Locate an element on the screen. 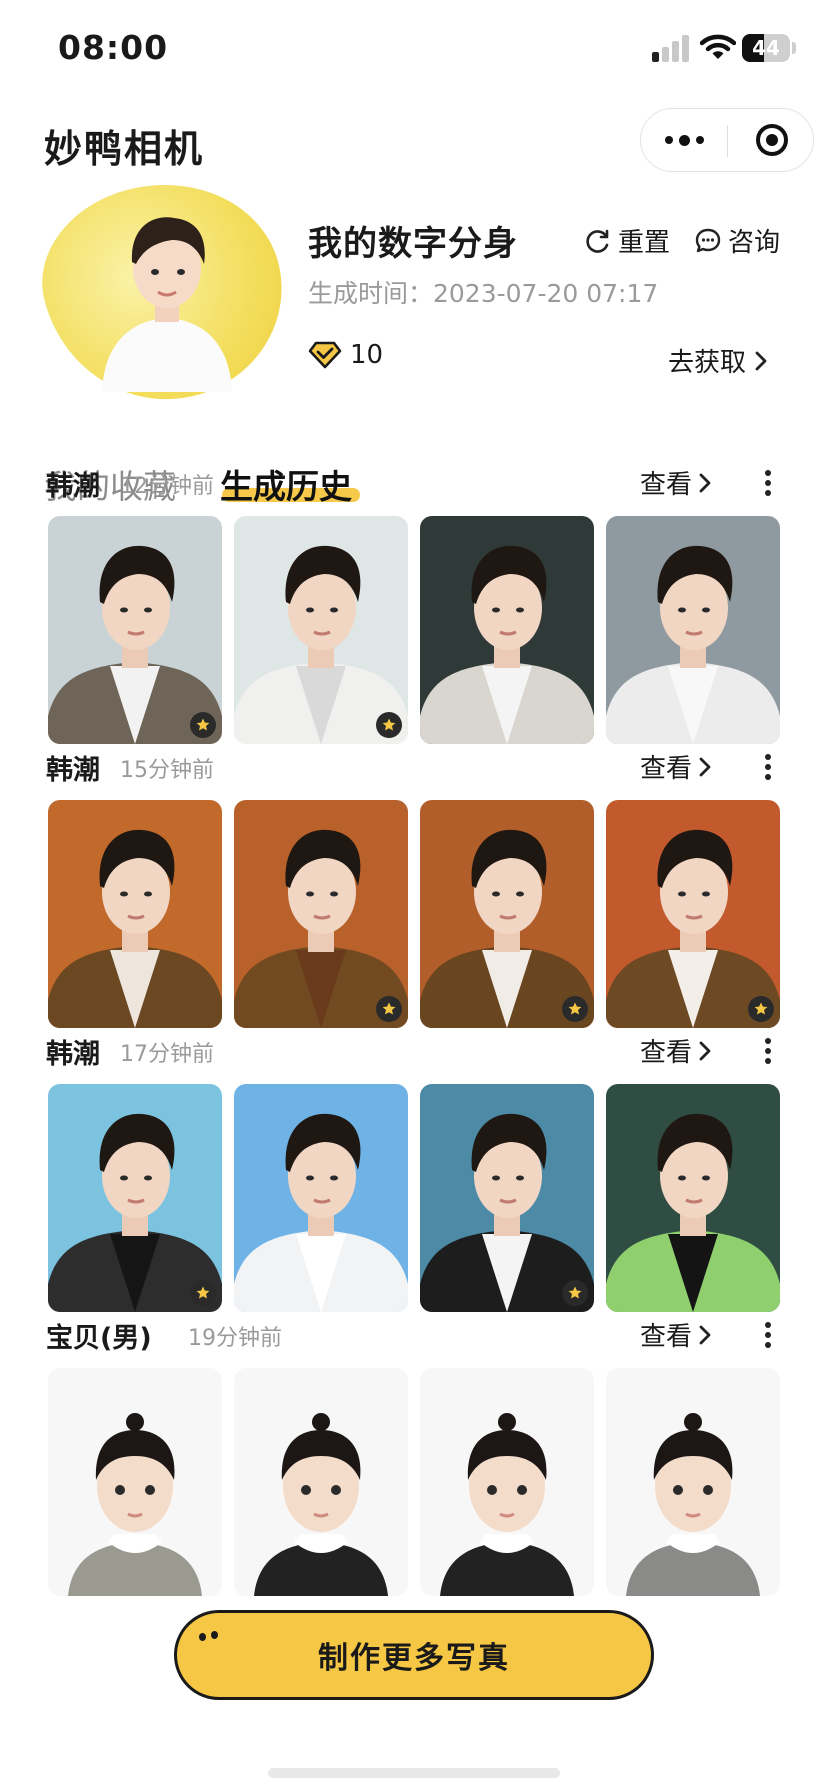 The height and width of the screenshot is (1792, 828). get-more-button: 去获取 is located at coordinates (718, 360).